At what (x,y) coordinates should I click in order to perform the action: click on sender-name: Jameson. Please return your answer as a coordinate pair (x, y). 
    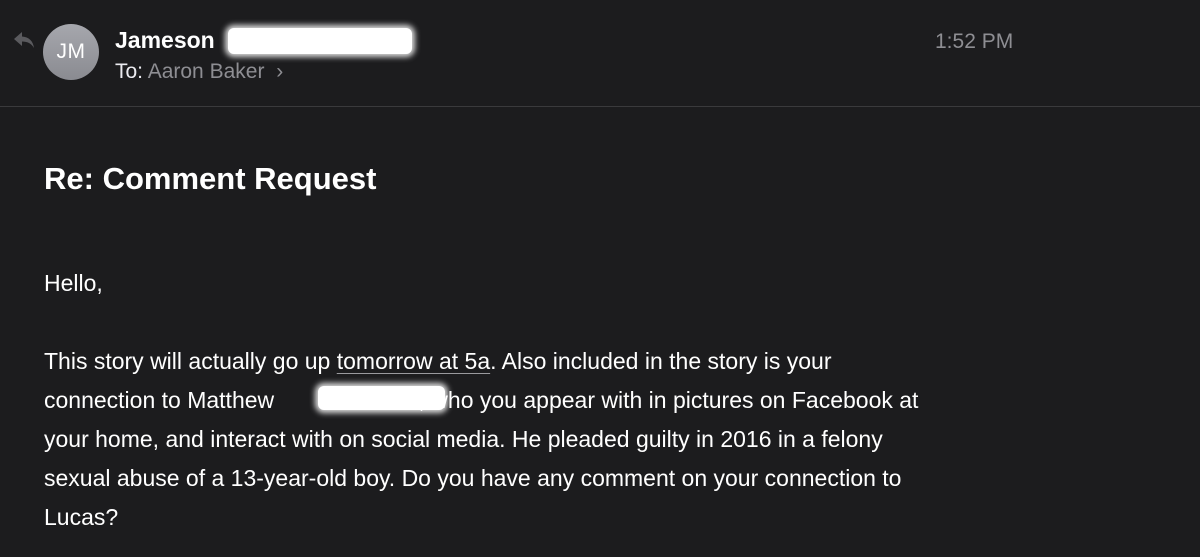
    Looking at the image, I should click on (165, 40).